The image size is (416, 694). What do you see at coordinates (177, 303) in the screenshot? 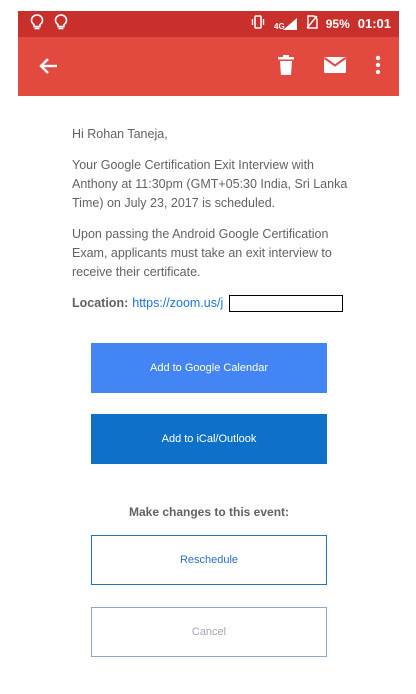
I see `location-link: https://zoom.us/j` at bounding box center [177, 303].